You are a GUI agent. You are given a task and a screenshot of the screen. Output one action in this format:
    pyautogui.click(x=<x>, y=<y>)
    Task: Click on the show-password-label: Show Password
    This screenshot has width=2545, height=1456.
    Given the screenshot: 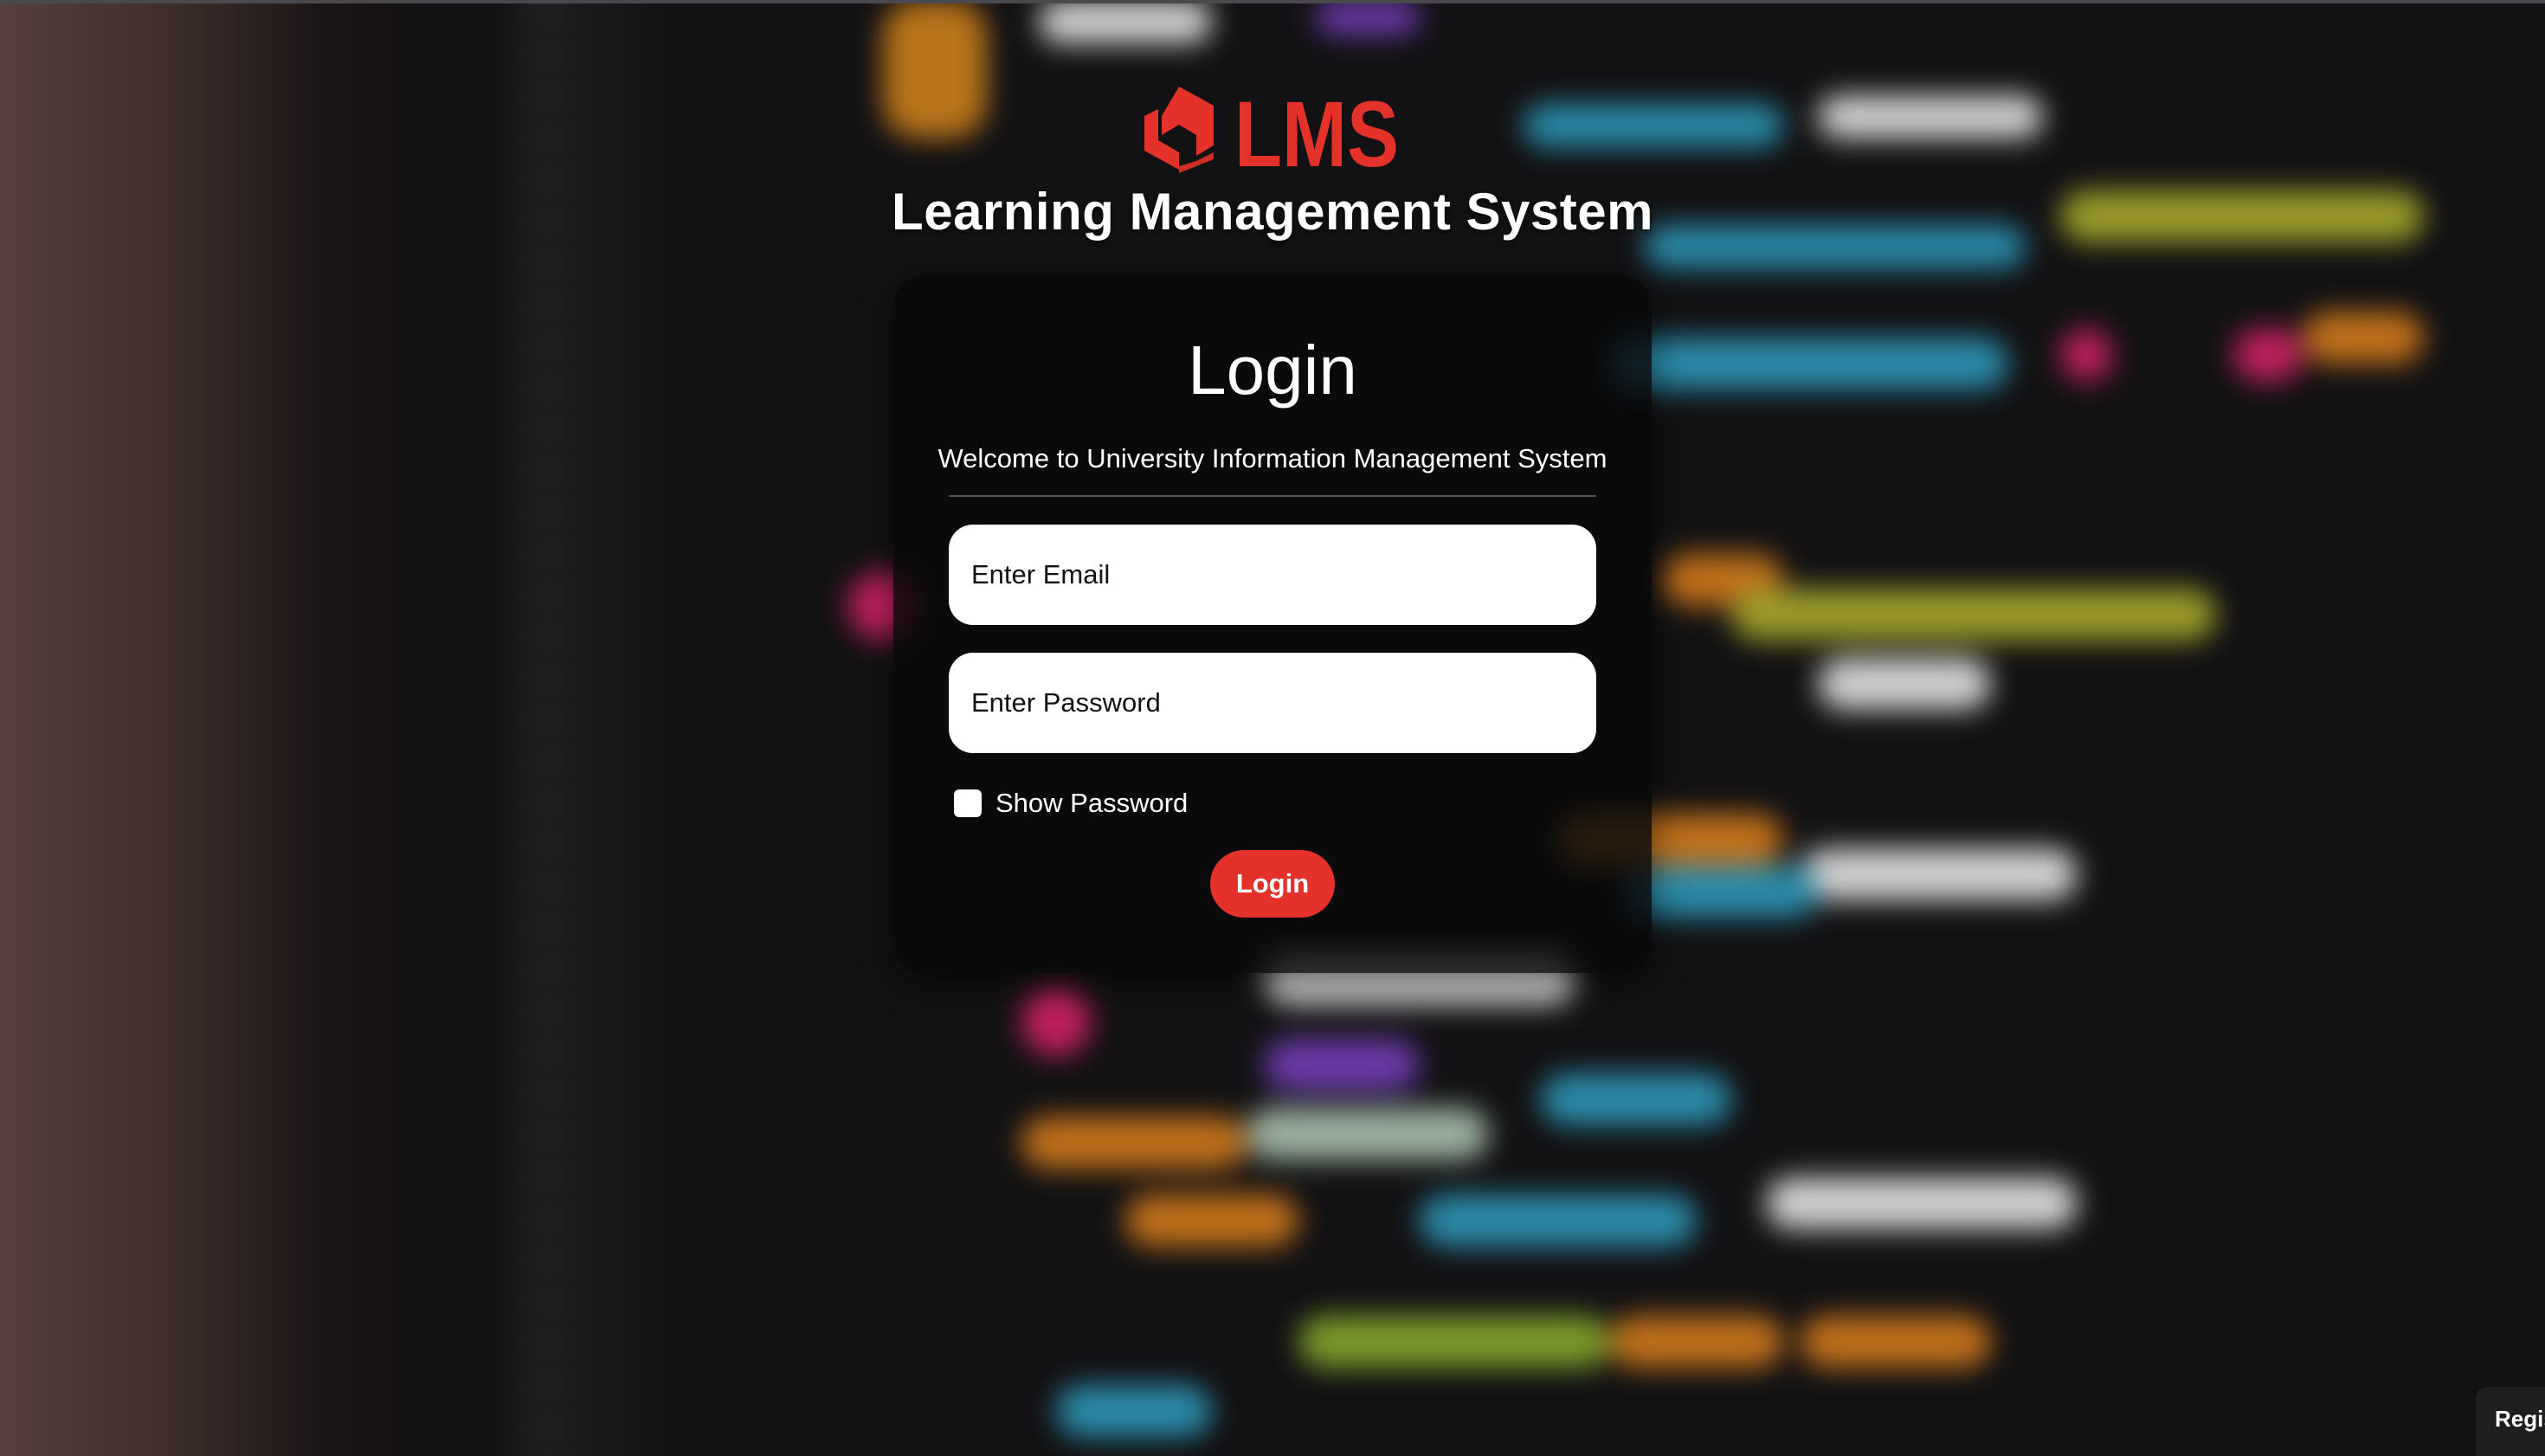 What is the action you would take?
    pyautogui.click(x=1092, y=803)
    